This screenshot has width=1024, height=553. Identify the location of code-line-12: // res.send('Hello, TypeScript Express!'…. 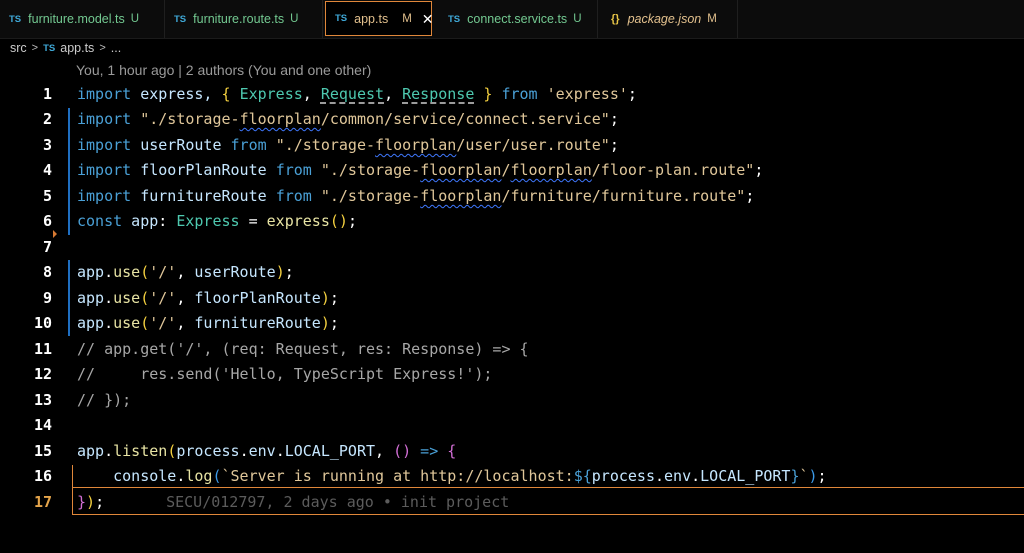
(284, 374).